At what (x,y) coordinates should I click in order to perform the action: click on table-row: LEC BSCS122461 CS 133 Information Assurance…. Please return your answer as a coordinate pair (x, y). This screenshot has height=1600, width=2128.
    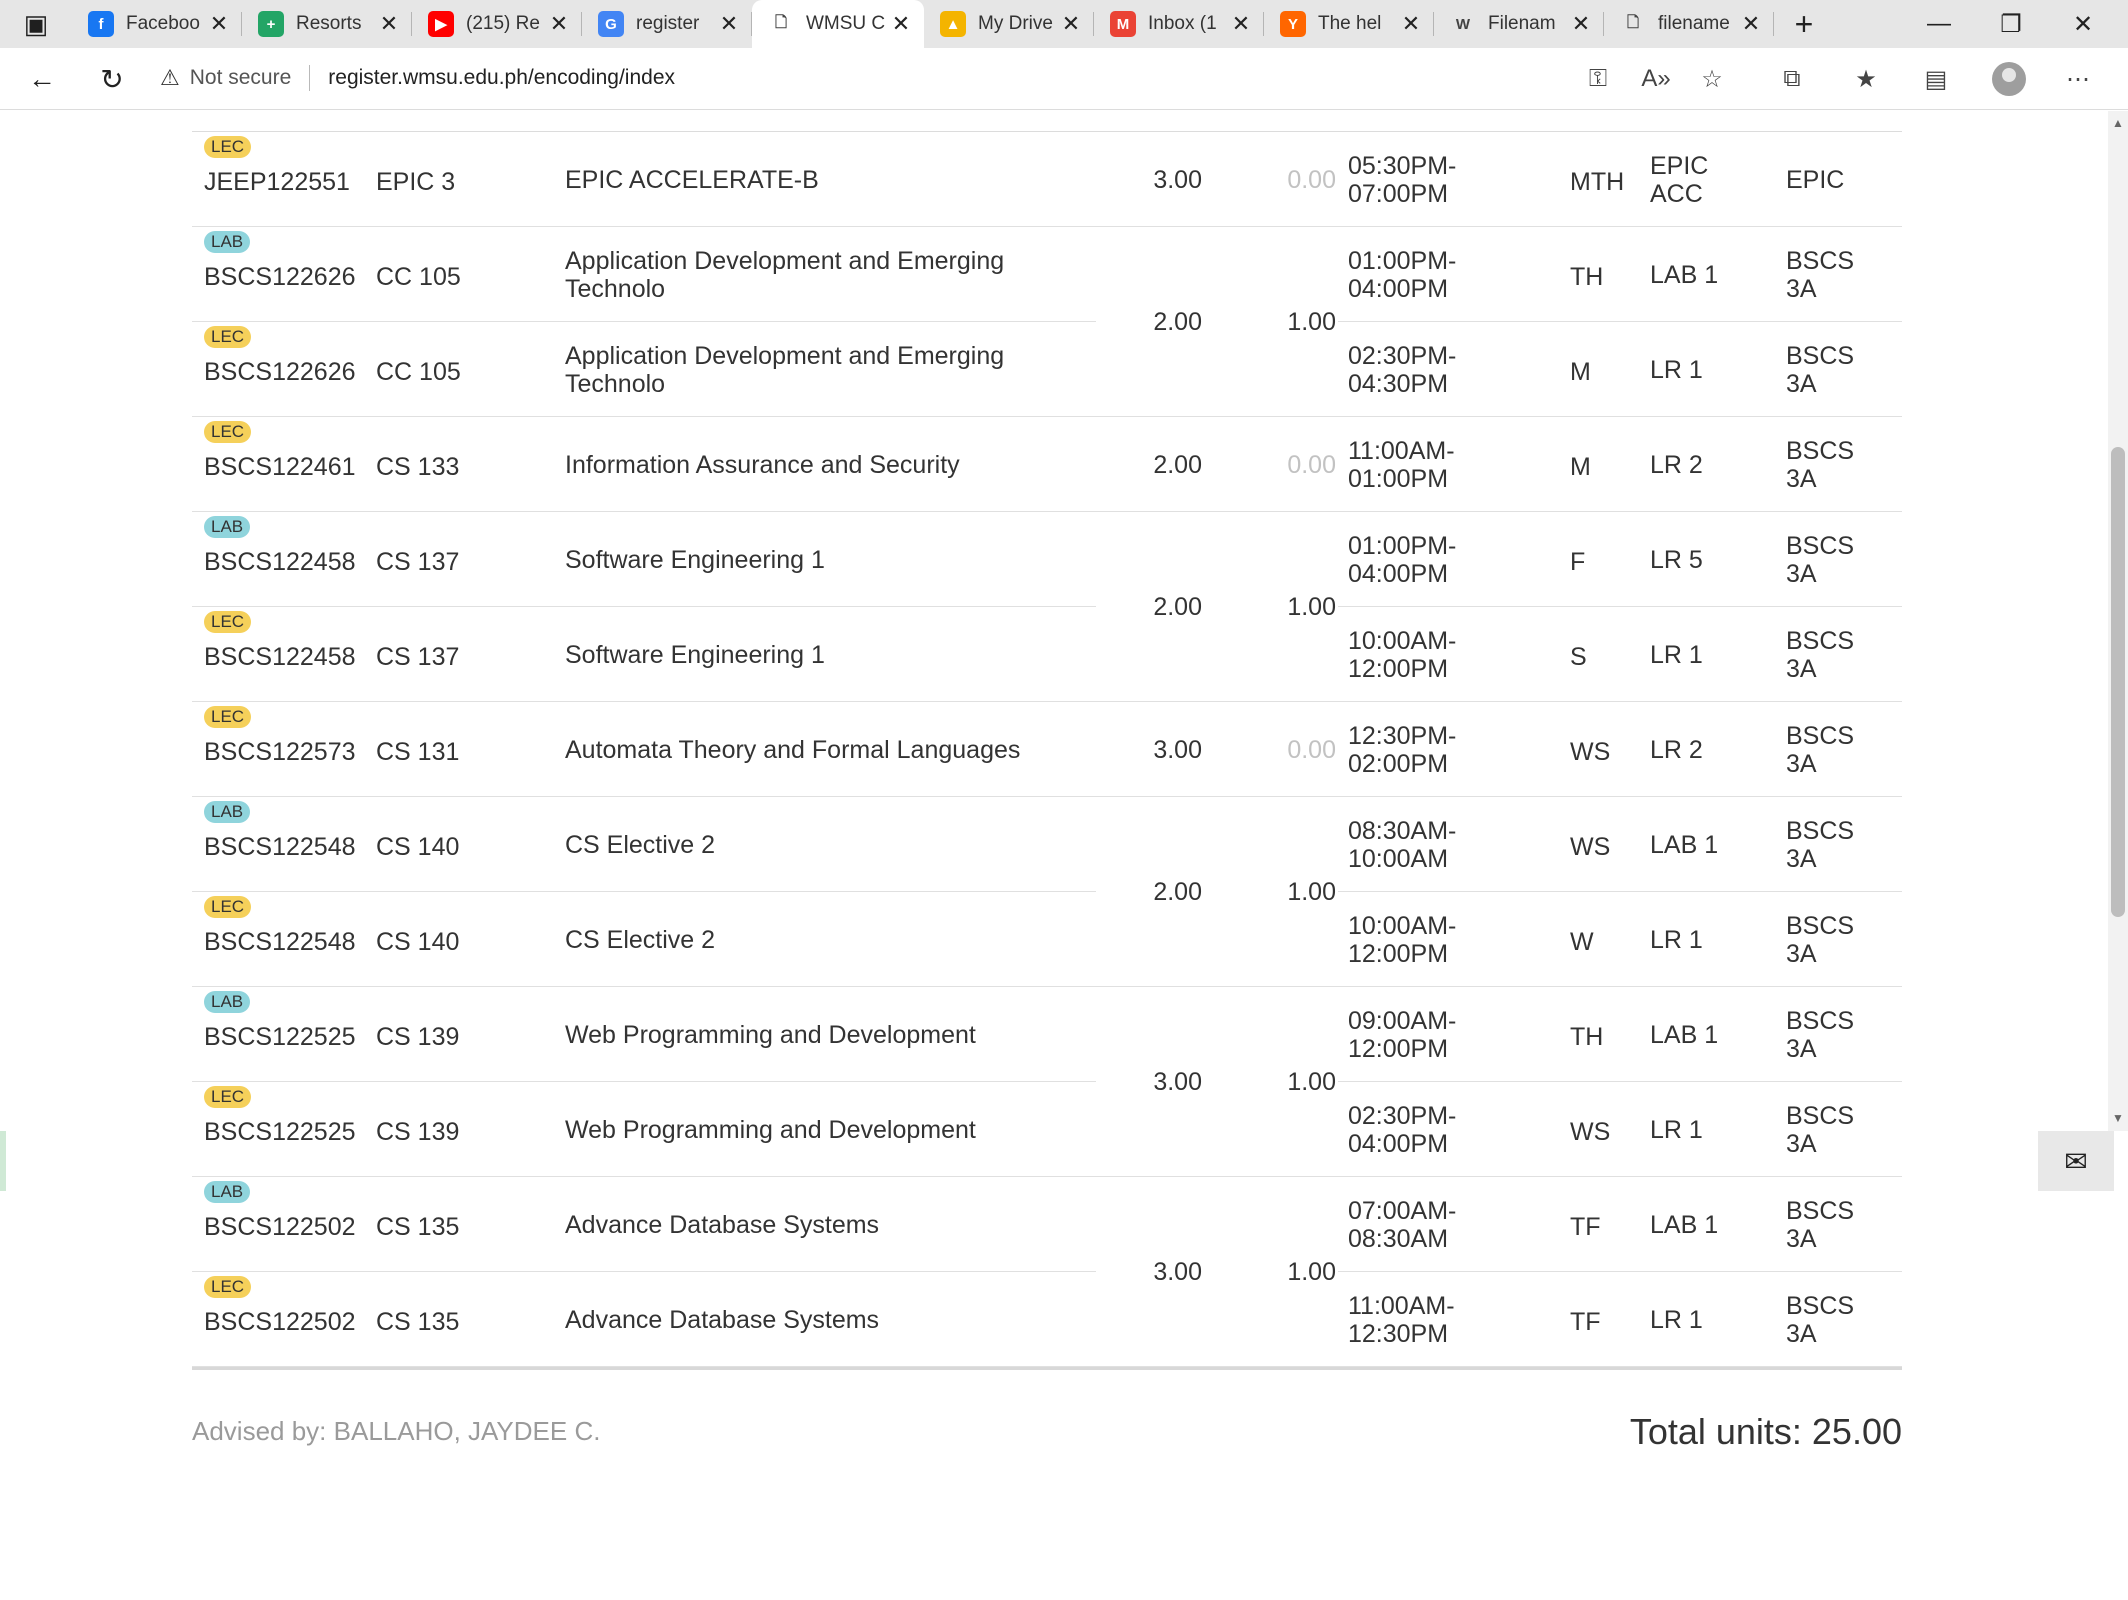
    Looking at the image, I should click on (1047, 464).